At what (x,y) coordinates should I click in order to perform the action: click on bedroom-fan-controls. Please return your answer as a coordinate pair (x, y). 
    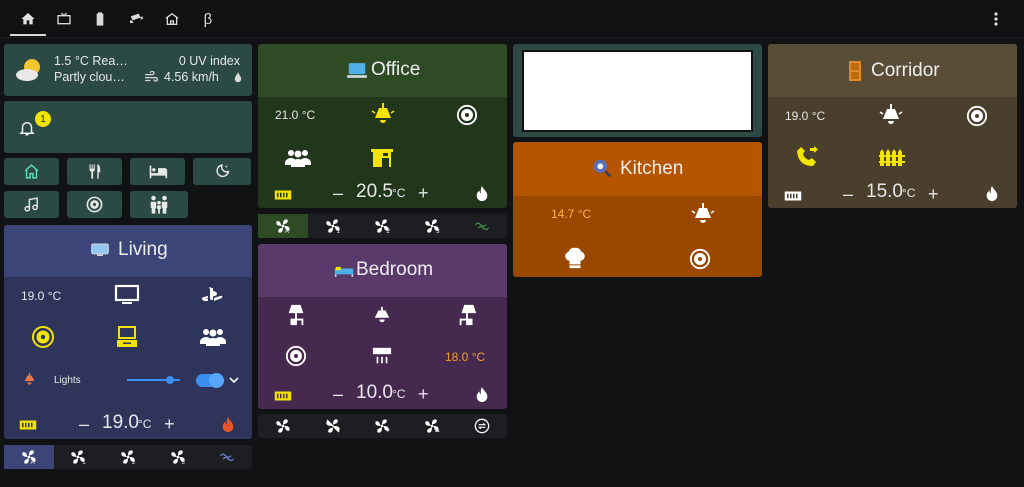
    Looking at the image, I should click on (382, 426).